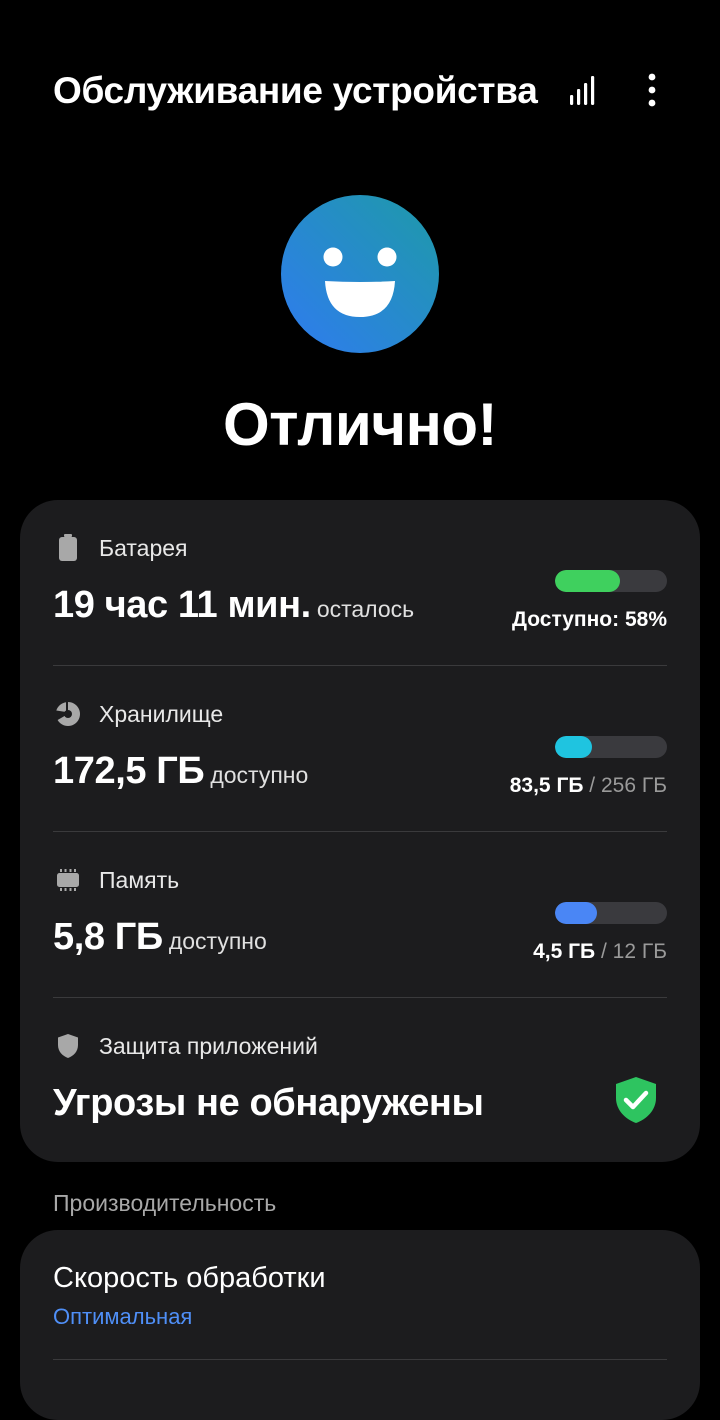  What do you see at coordinates (68, 1046) in the screenshot?
I see `shield-icon` at bounding box center [68, 1046].